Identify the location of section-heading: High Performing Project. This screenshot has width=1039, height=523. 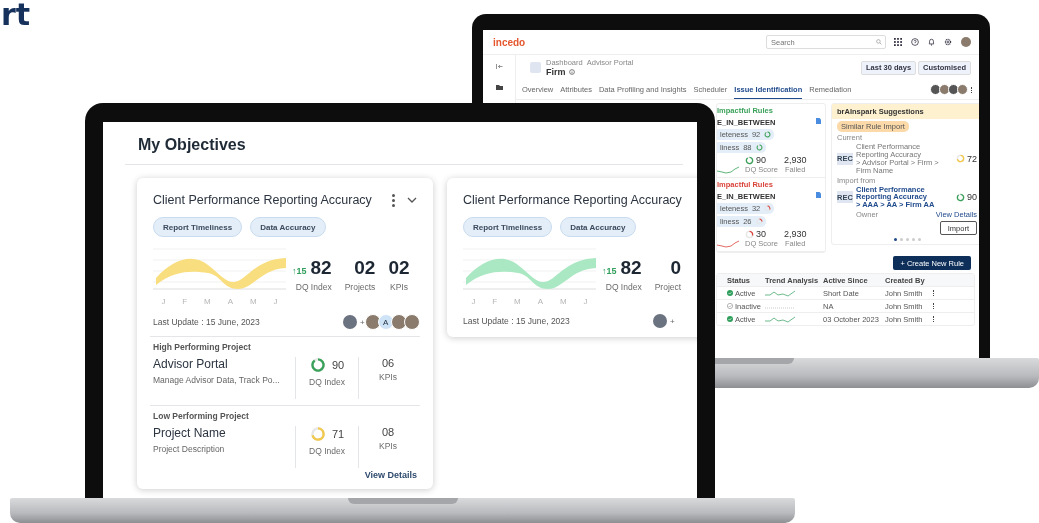
(202, 347).